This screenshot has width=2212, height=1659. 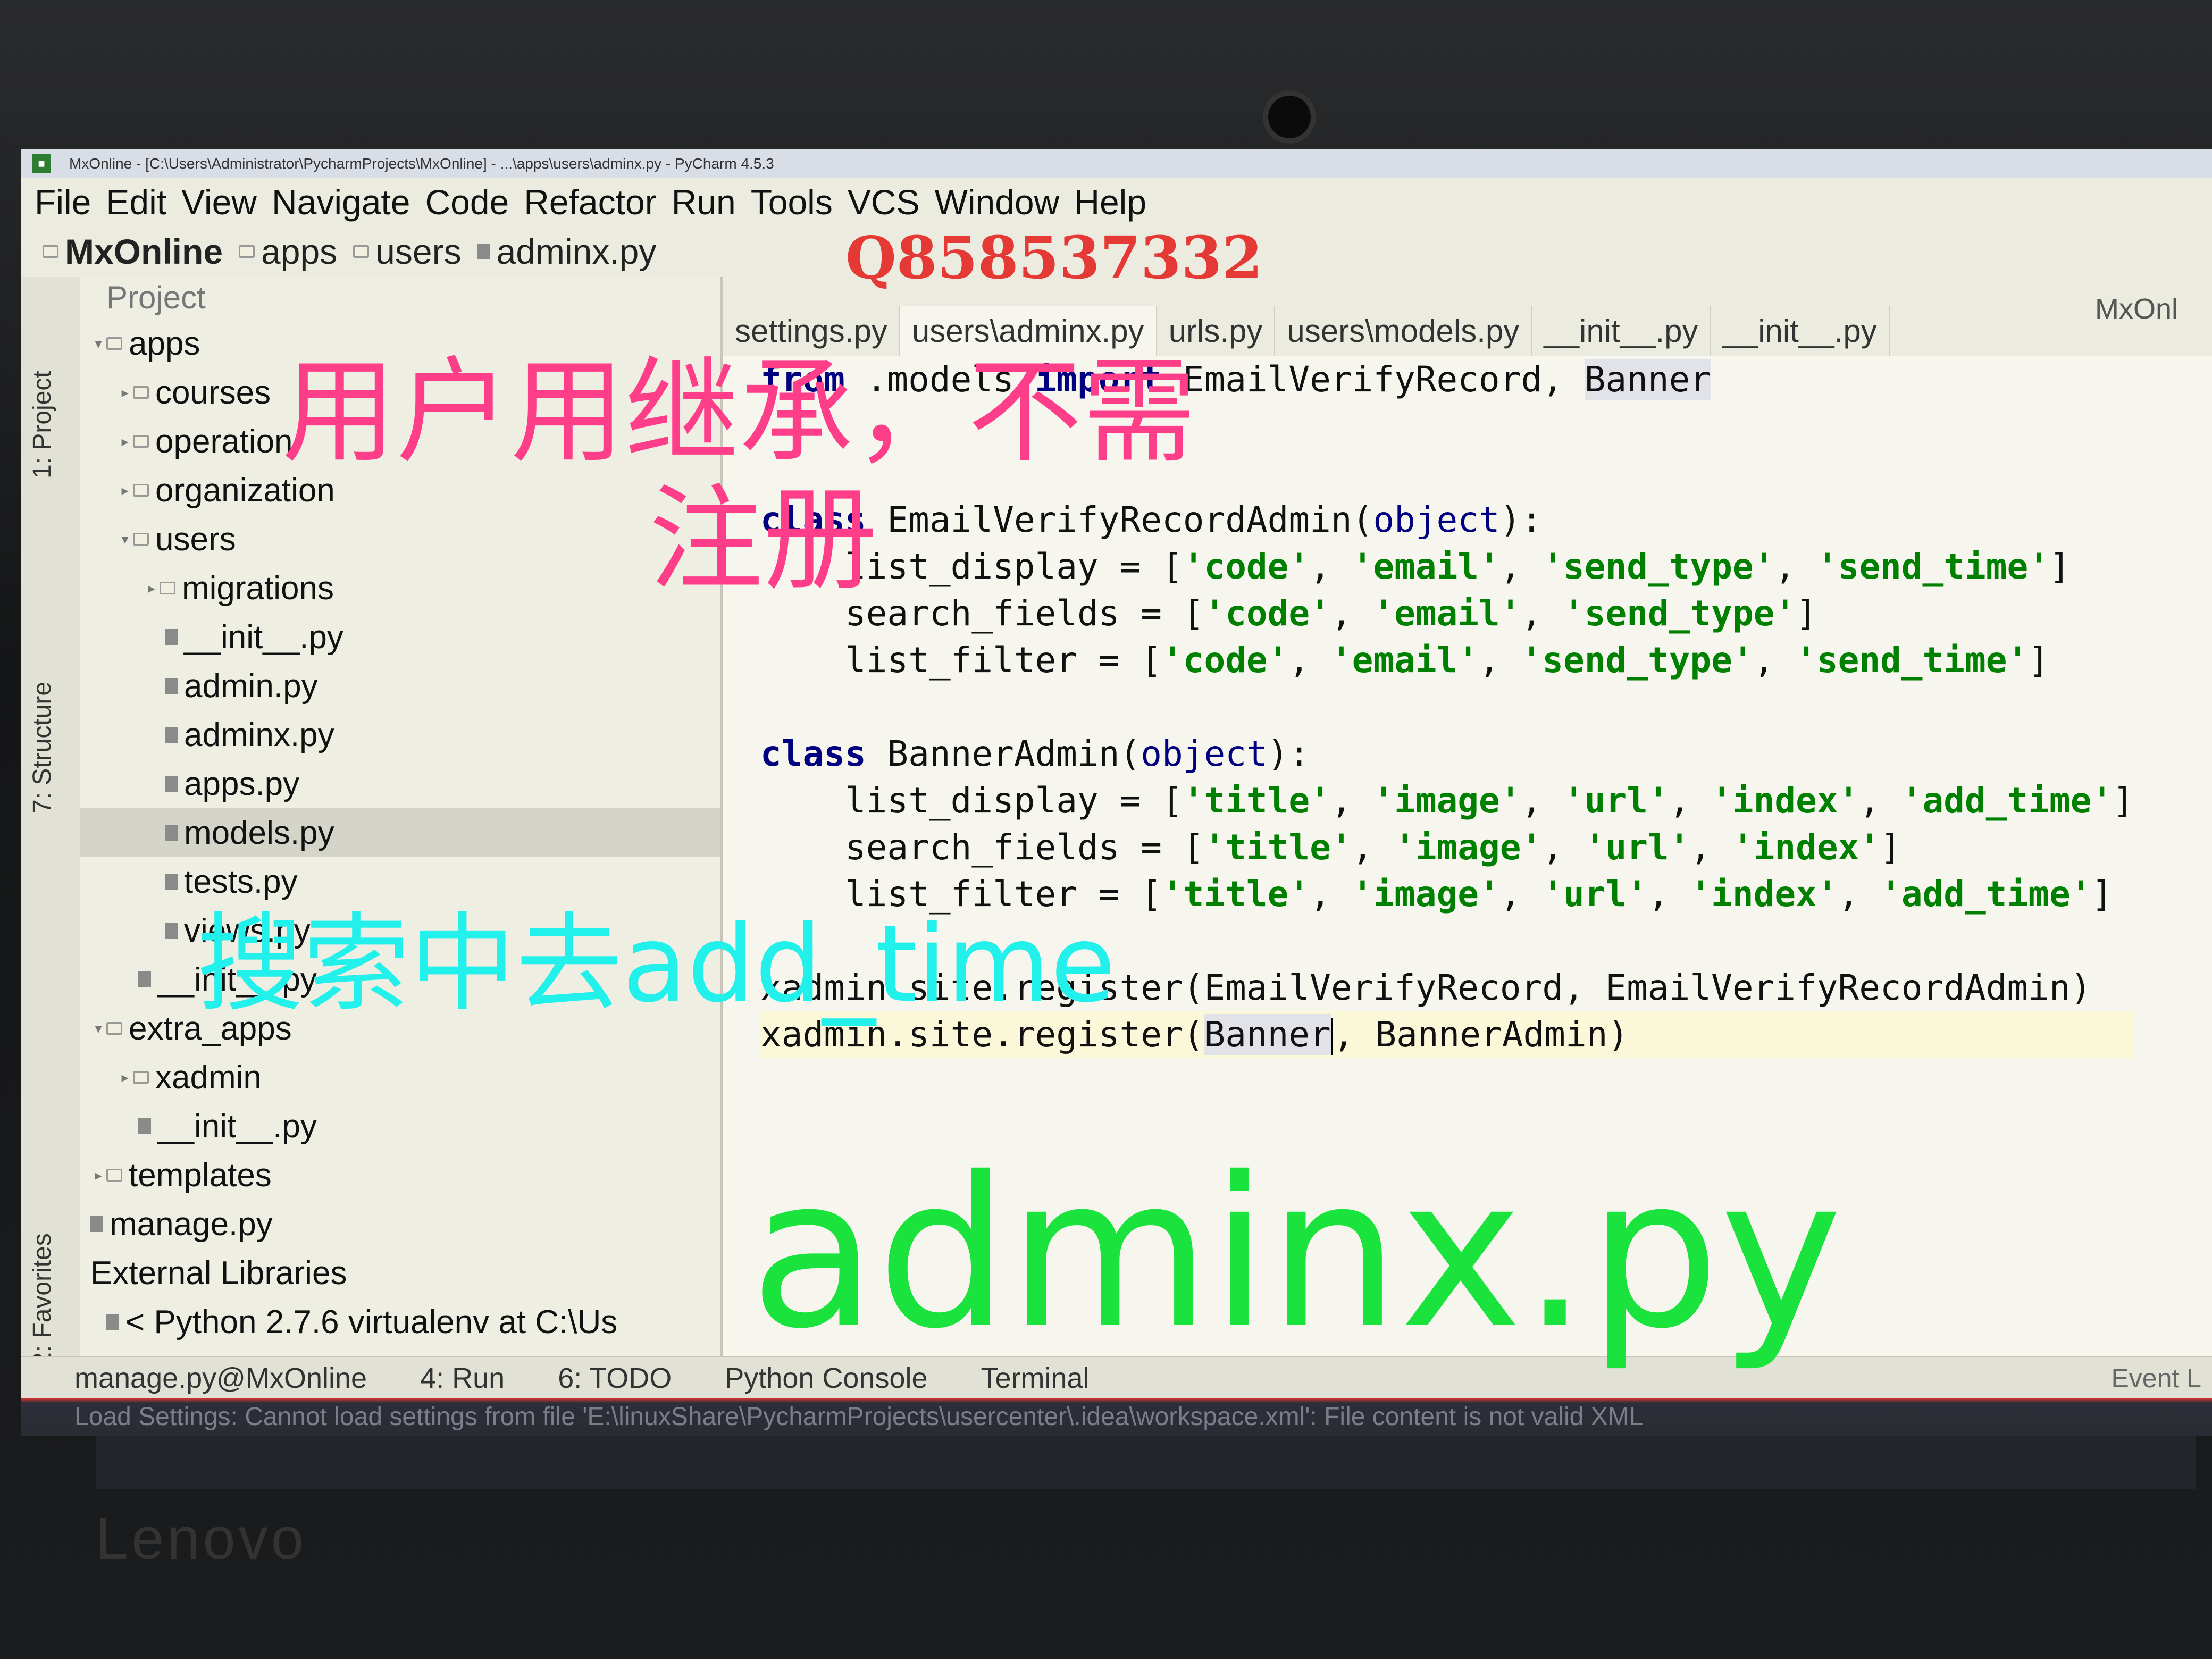 What do you see at coordinates (467, 202) in the screenshot?
I see `menu-code: Code` at bounding box center [467, 202].